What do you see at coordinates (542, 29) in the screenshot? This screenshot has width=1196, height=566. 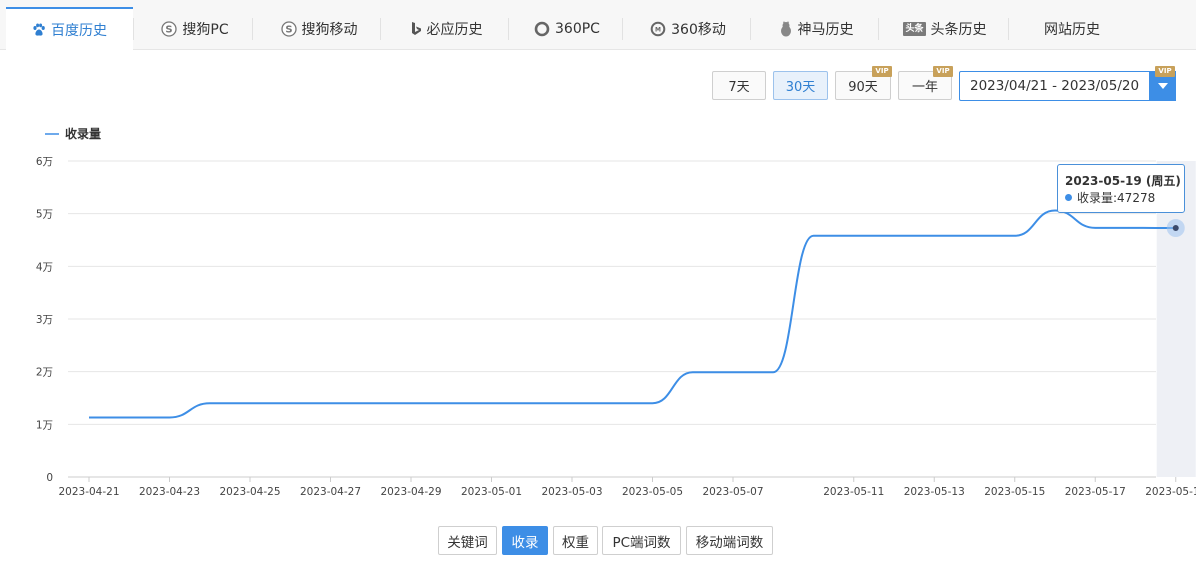 I see `360-icon` at bounding box center [542, 29].